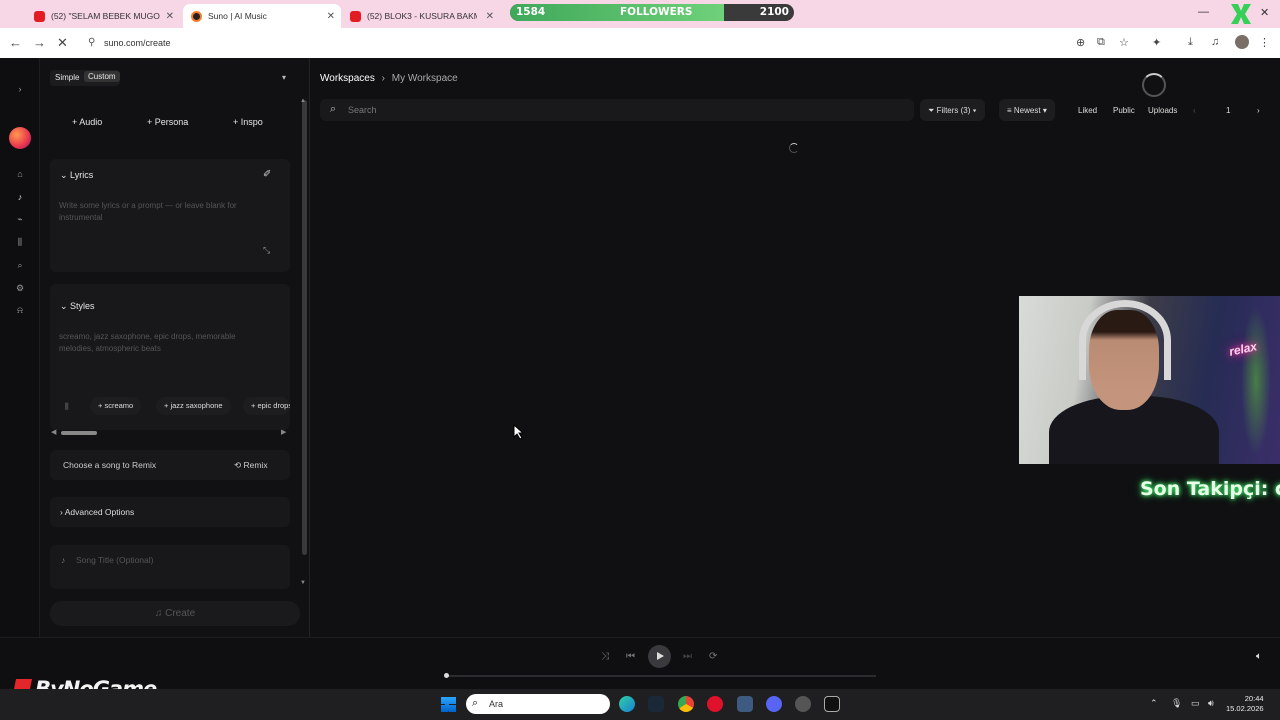  I want to click on settings-icon: ⚙, so click(20, 288).